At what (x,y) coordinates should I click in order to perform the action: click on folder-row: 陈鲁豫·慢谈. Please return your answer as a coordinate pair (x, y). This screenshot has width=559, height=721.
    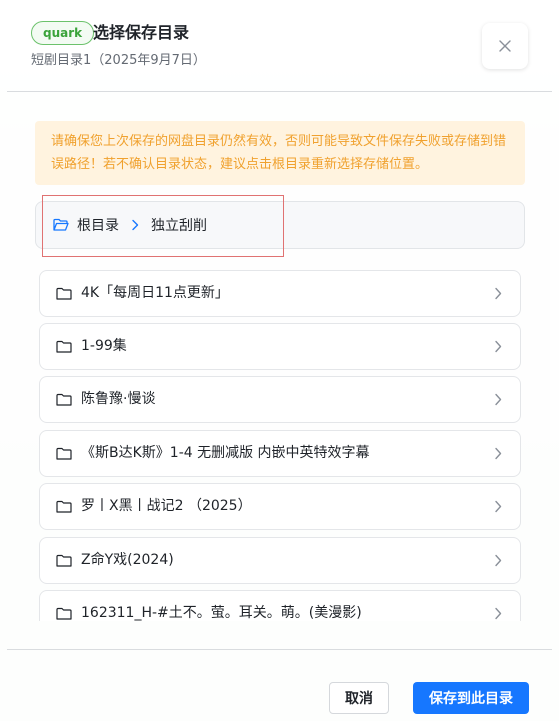
    Looking at the image, I should click on (280, 399).